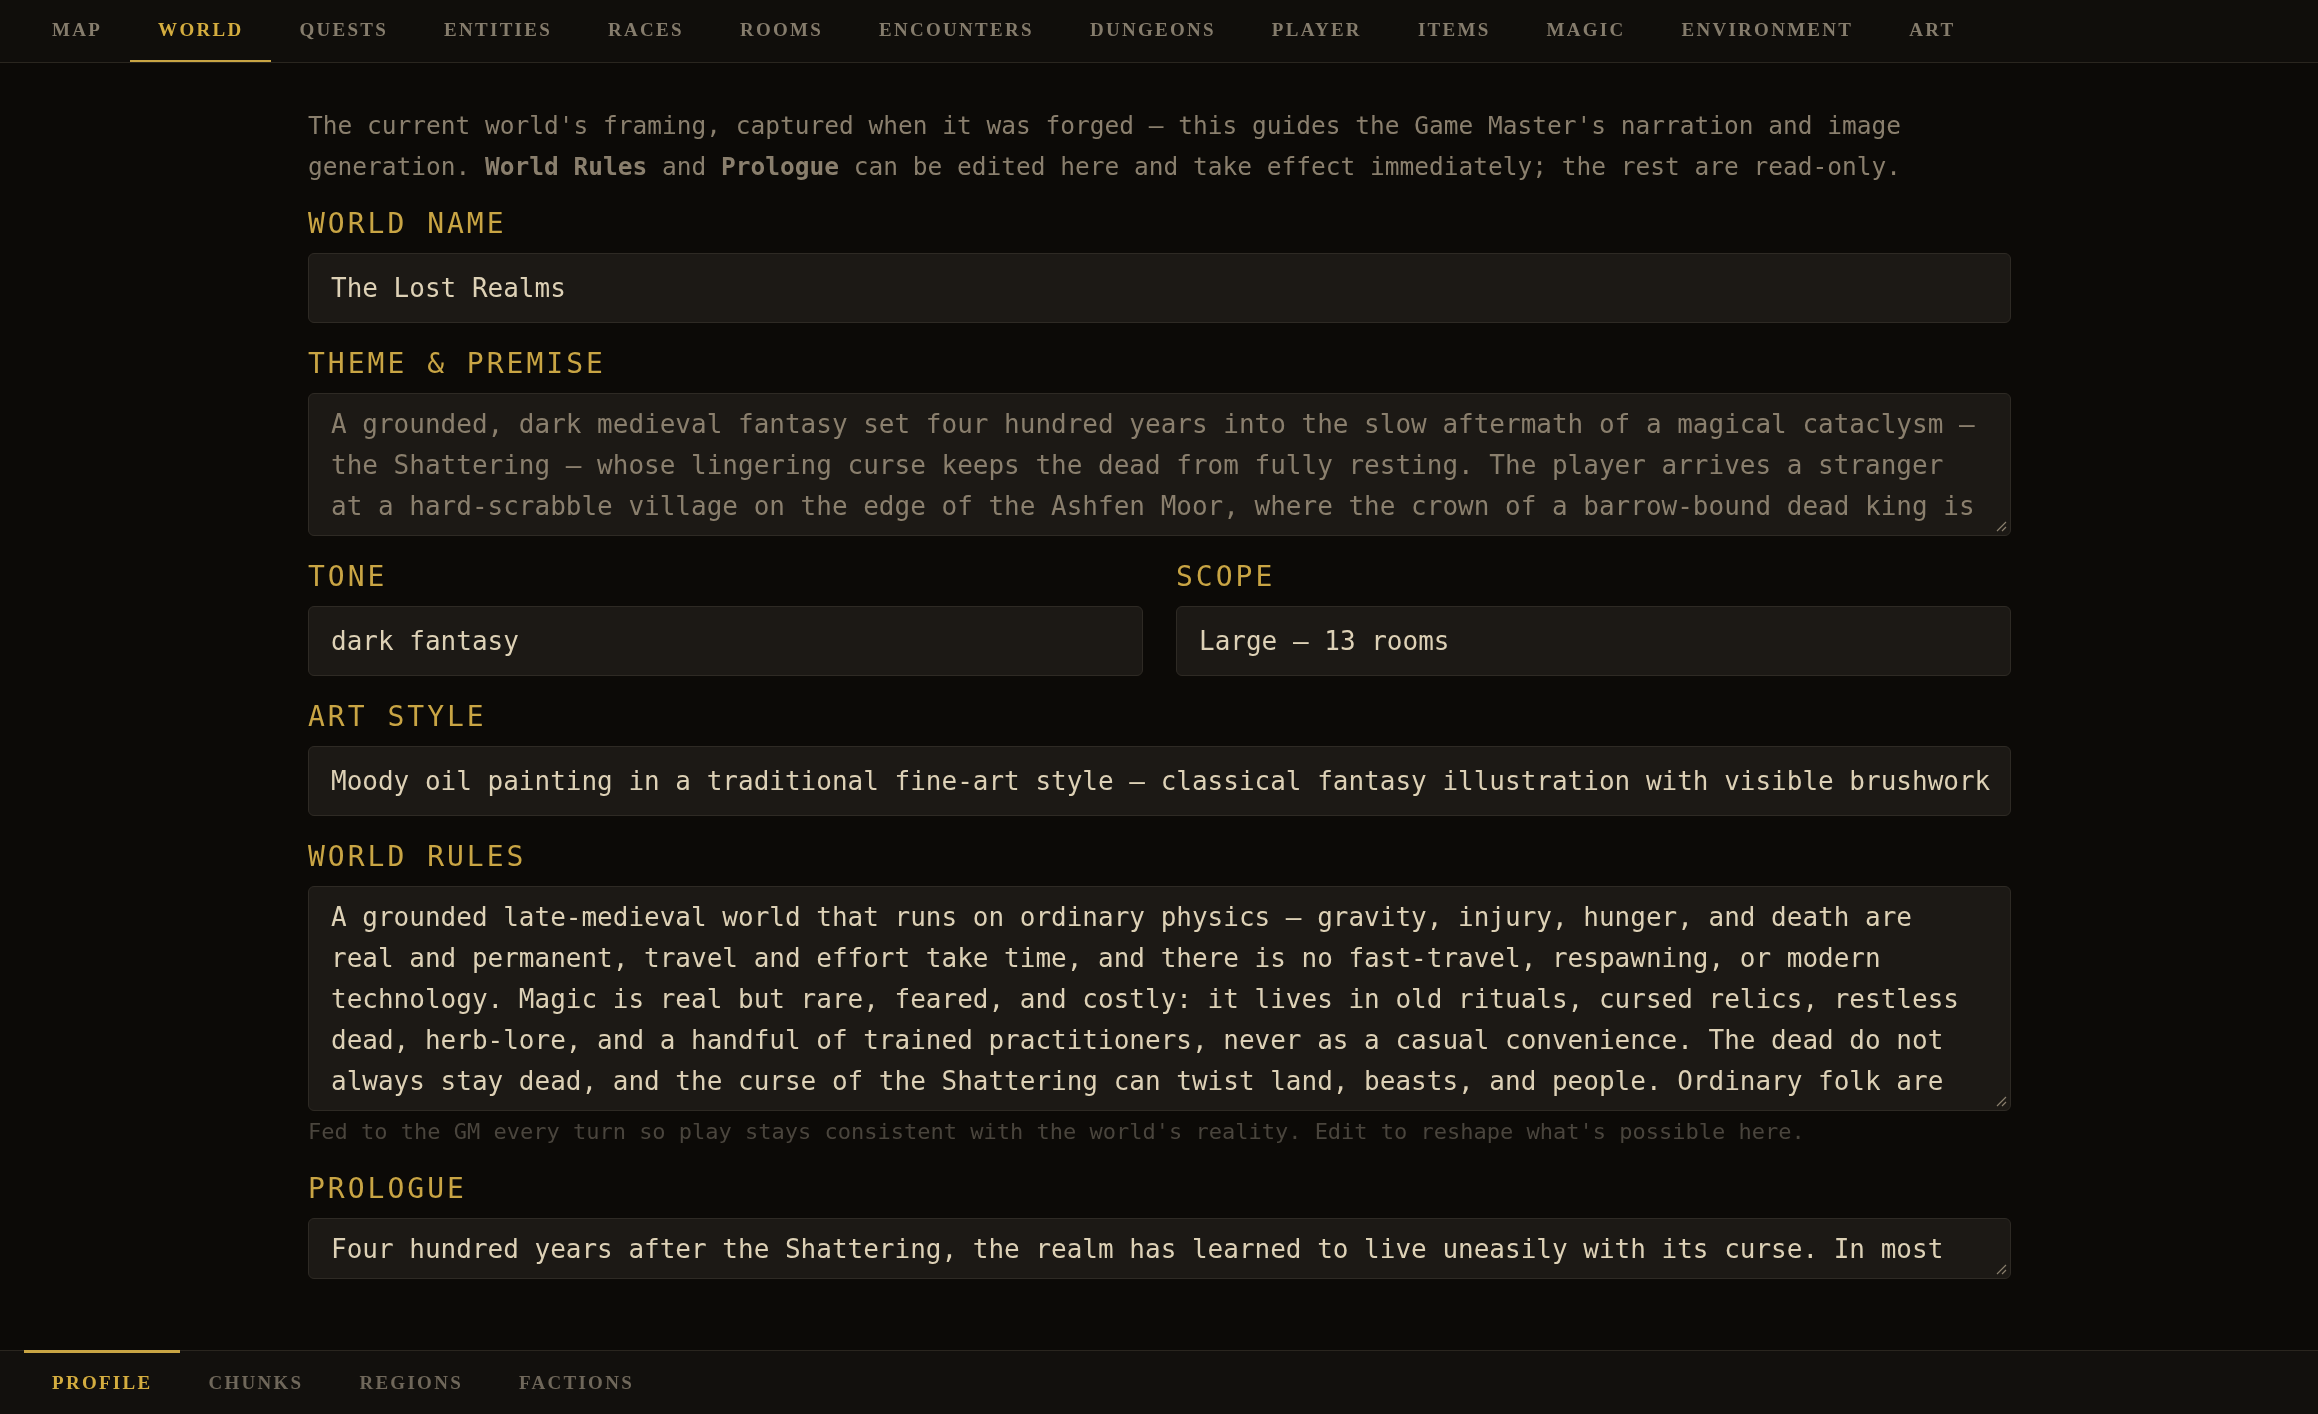  I want to click on nav-tab: QUESTS, so click(344, 31).